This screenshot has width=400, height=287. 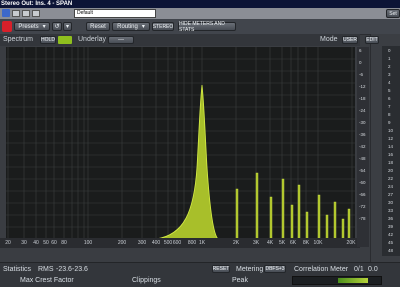 I want to click on meter-tick: 22, so click(x=391, y=178).